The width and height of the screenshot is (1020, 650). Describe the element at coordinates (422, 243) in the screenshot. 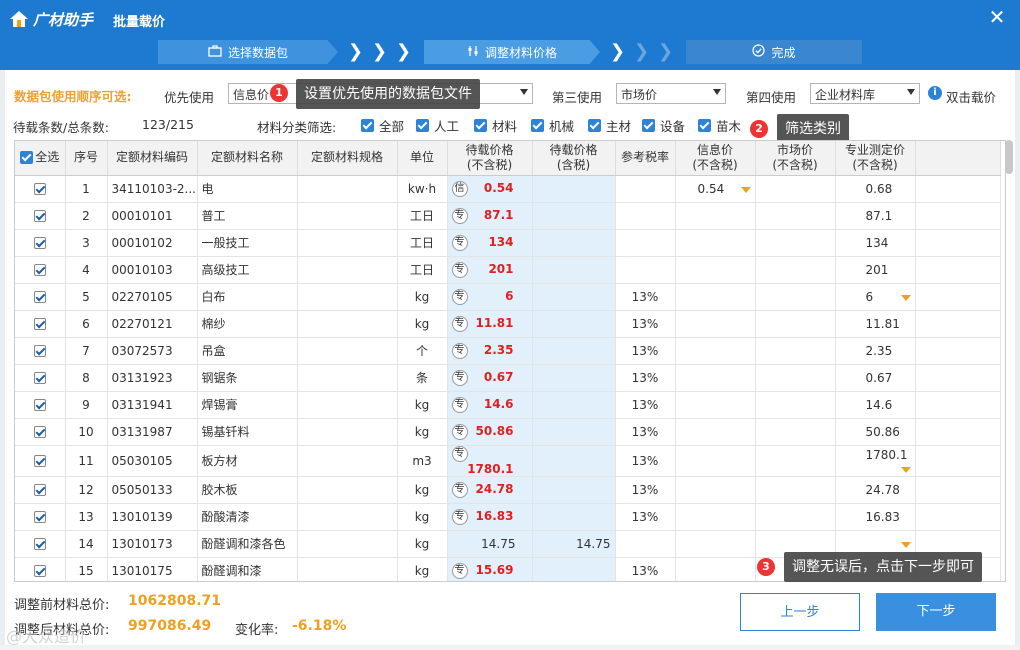

I see `cell-unit: 工日` at that location.